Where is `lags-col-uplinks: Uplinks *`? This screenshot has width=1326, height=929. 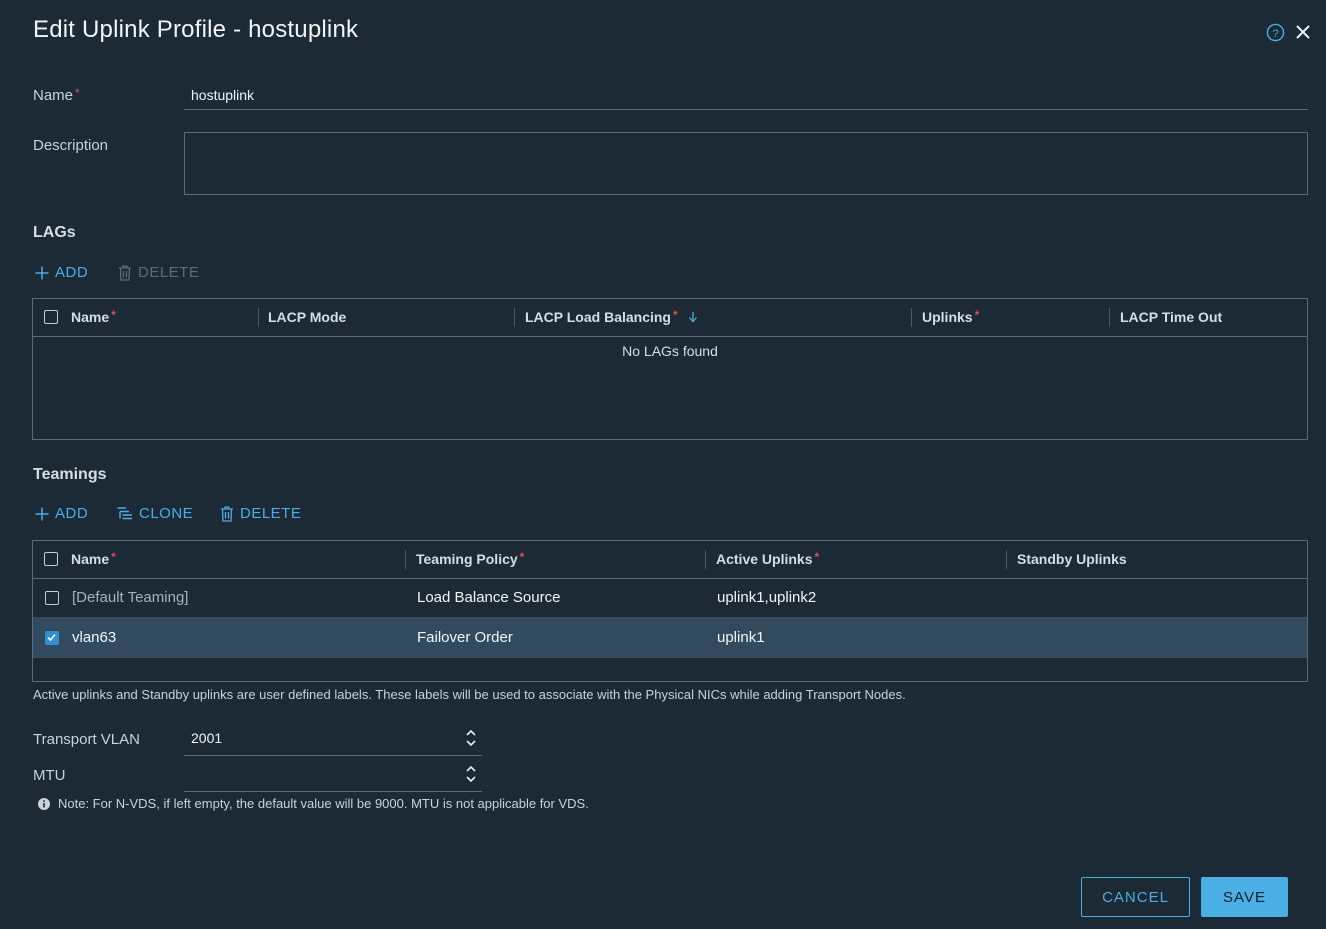
lags-col-uplinks: Uplinks * is located at coordinates (950, 317).